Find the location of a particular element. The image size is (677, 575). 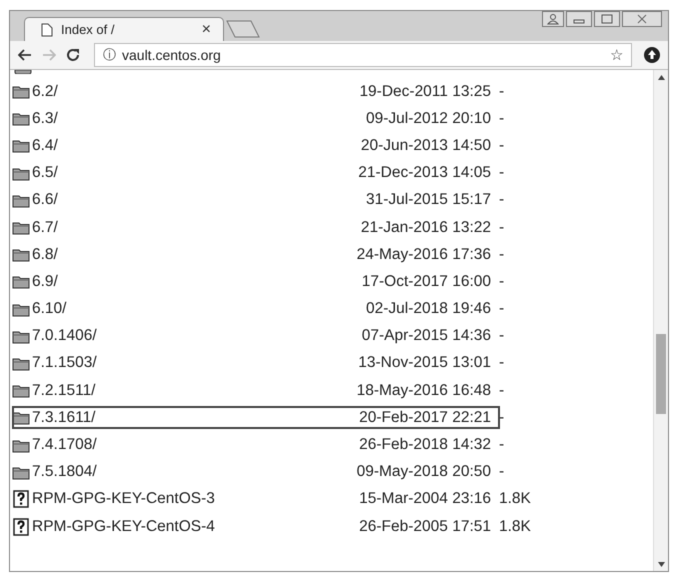

address-bar: ⓘ vault.centos.org ☆ is located at coordinates (363, 55).